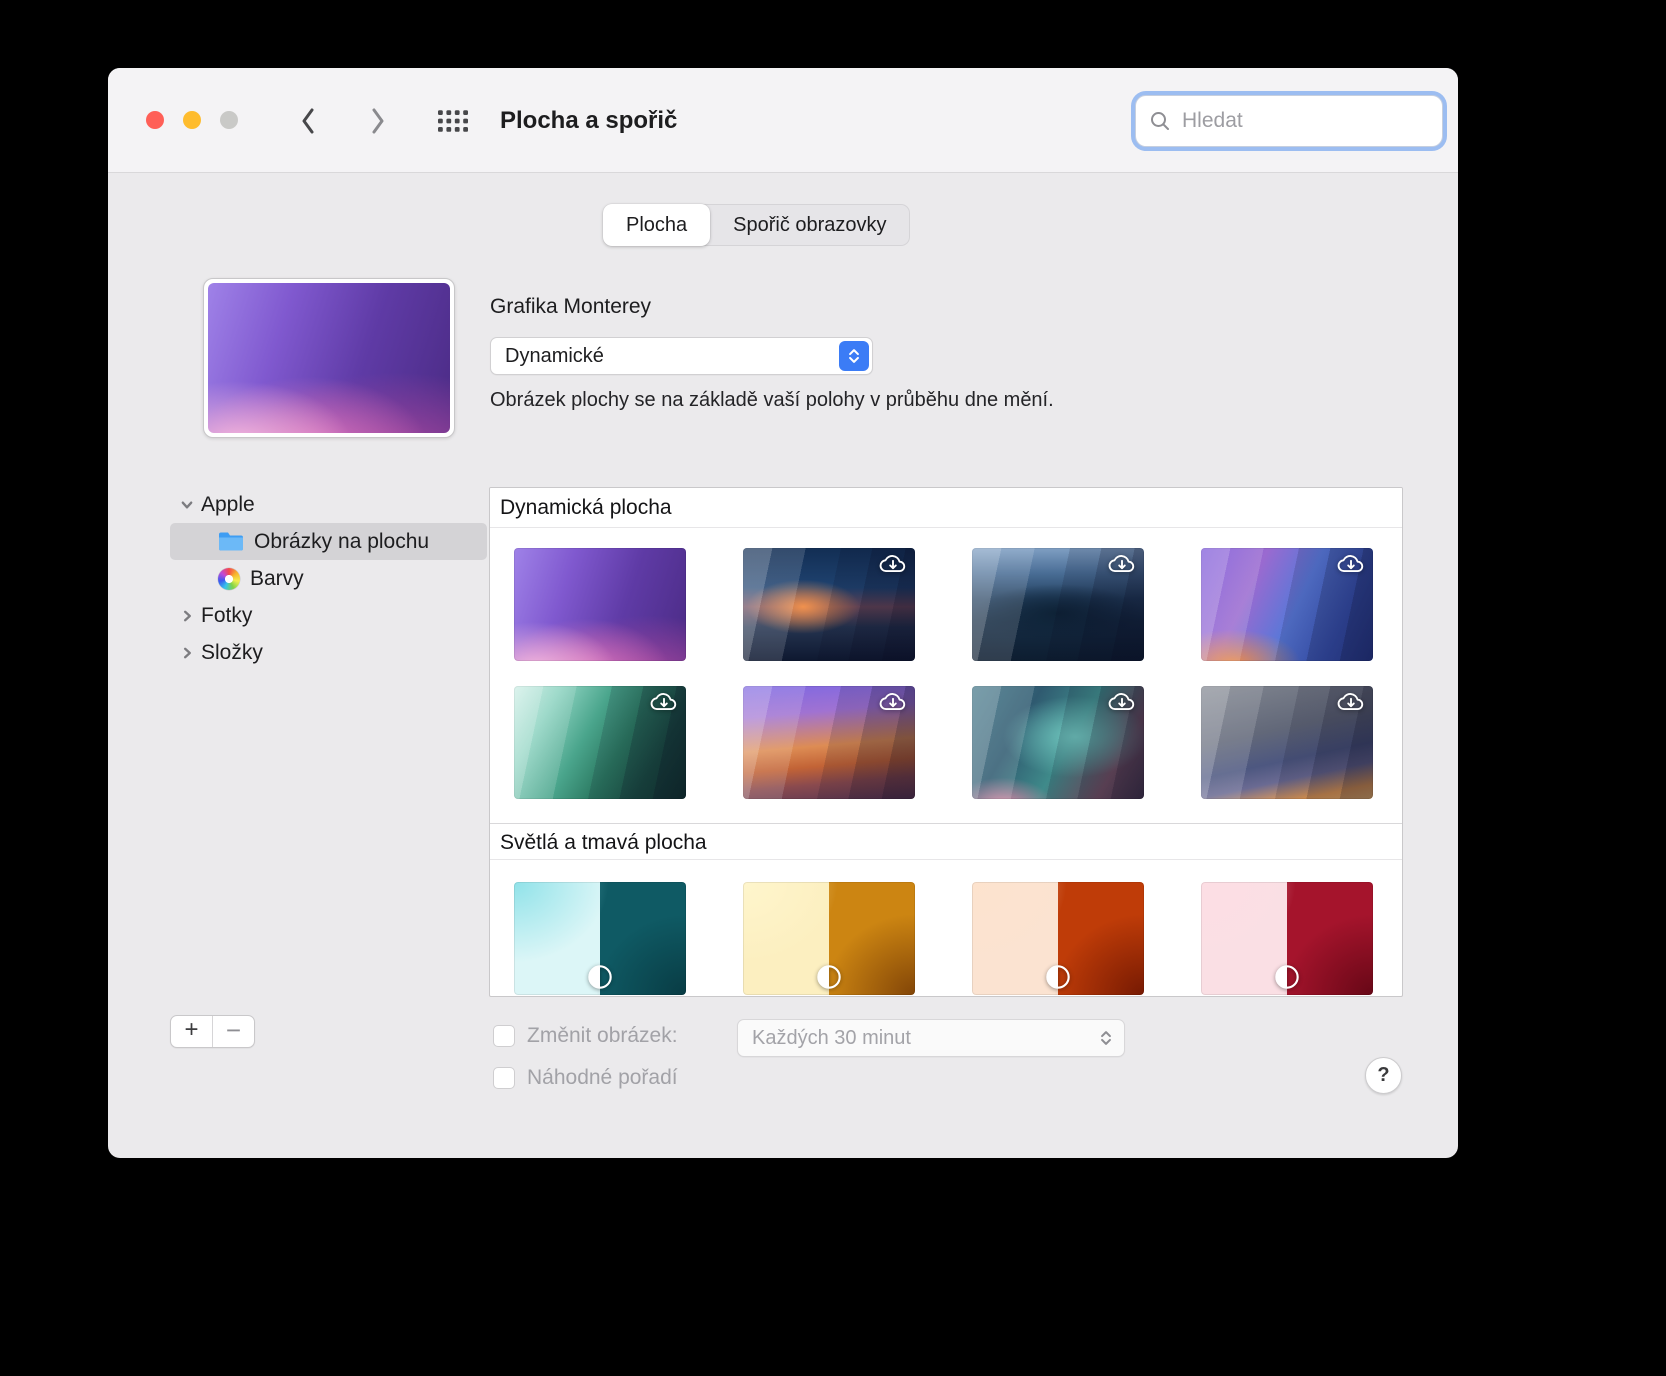  Describe the element at coordinates (1058, 742) in the screenshot. I see `wallpaper-thumbnail-beach` at that location.